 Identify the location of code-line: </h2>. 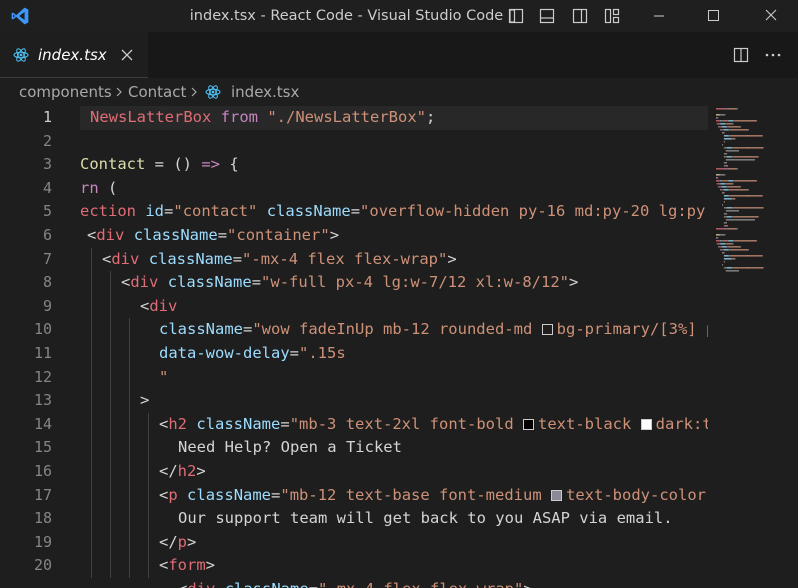
(182, 472).